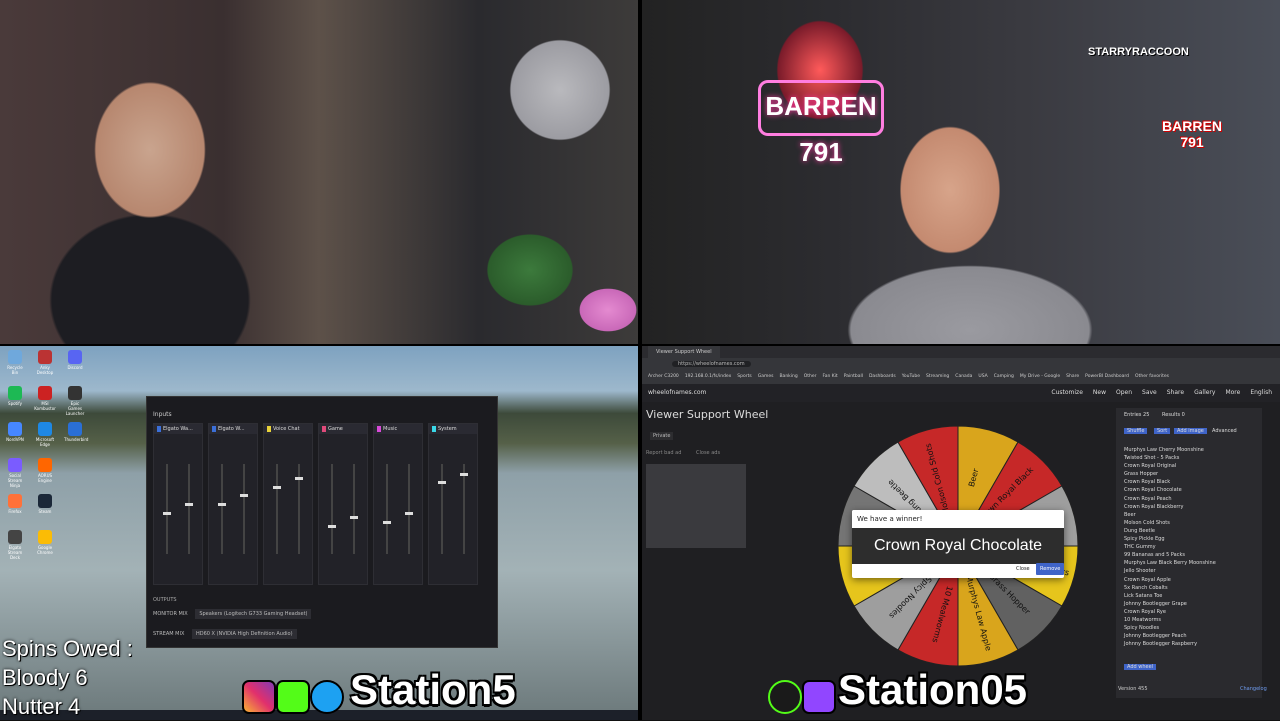 The image size is (1280, 721). I want to click on site-menu-item: English, so click(1261, 392).